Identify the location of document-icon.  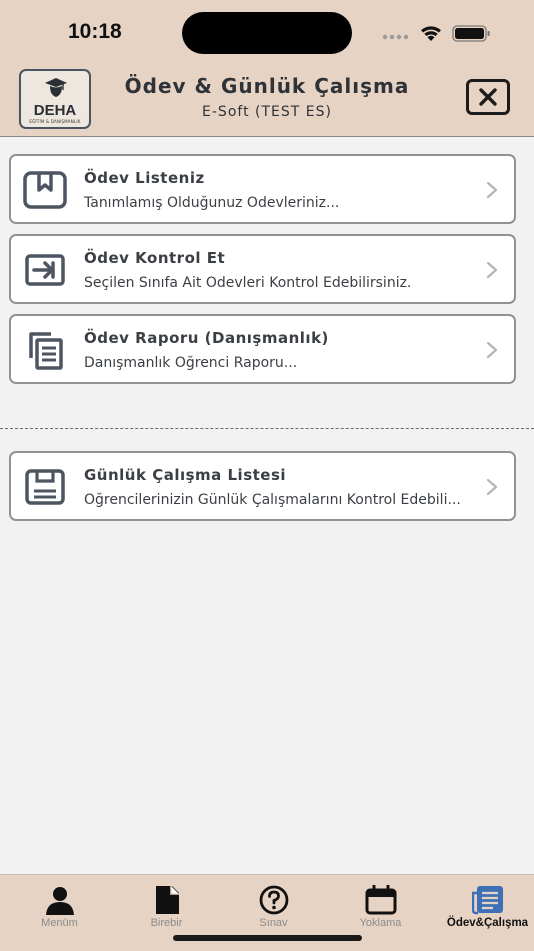
(167, 900).